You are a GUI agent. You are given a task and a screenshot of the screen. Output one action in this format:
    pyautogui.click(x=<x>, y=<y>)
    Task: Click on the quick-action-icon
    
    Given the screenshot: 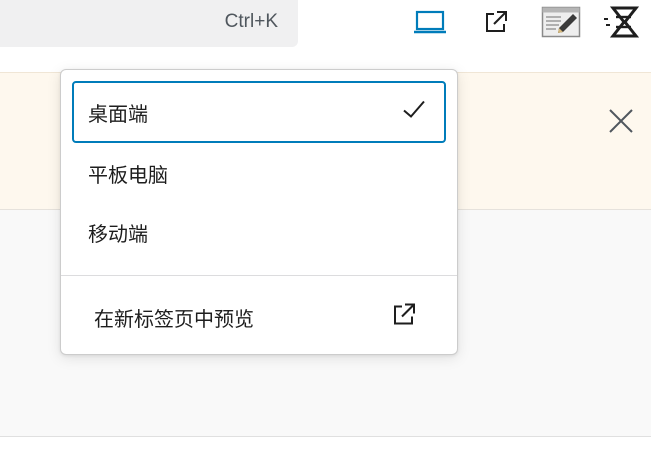 What is the action you would take?
    pyautogui.click(x=622, y=22)
    